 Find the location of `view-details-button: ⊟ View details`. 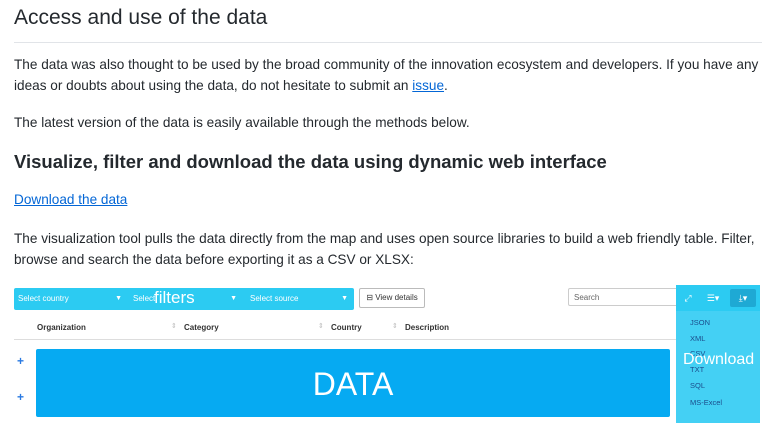

view-details-button: ⊟ View details is located at coordinates (392, 298).